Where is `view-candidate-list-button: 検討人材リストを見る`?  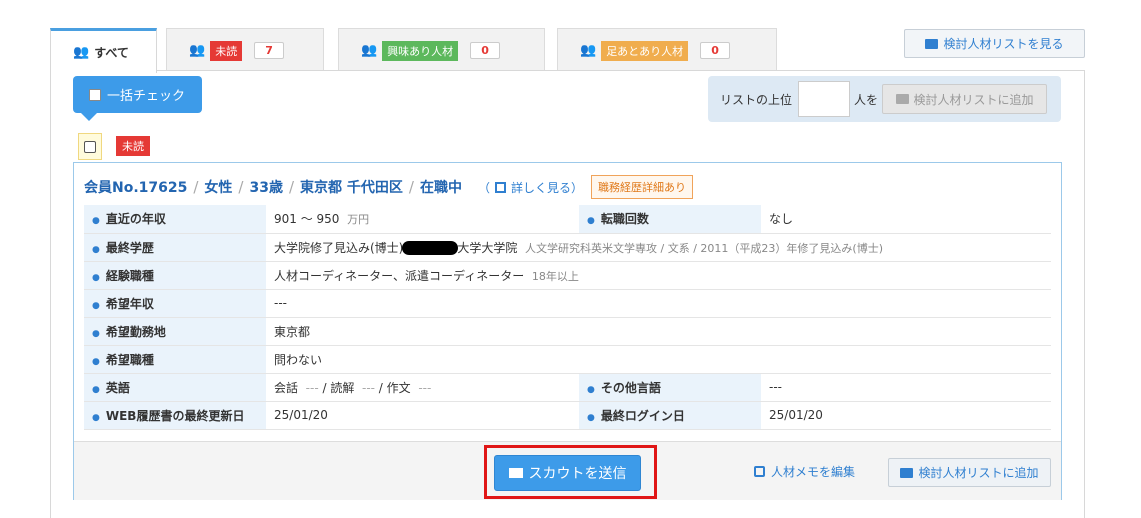
view-candidate-list-button: 検討人材リストを見る is located at coordinates (994, 43).